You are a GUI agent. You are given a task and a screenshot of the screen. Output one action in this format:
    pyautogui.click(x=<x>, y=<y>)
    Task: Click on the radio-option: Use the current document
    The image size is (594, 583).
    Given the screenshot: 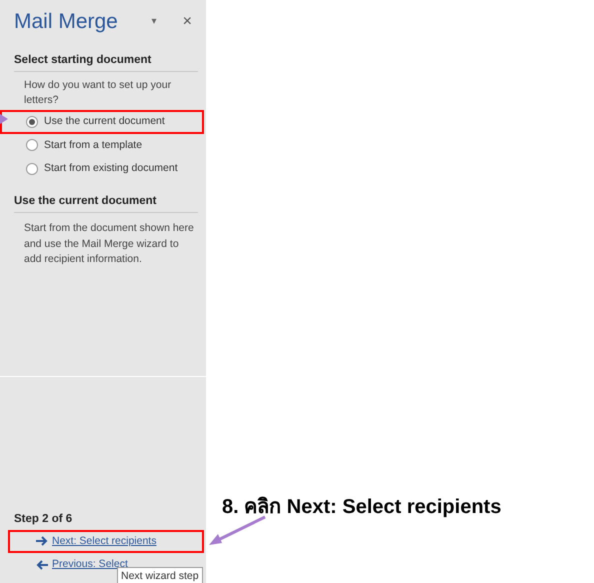 What is the action you would take?
    pyautogui.click(x=102, y=122)
    